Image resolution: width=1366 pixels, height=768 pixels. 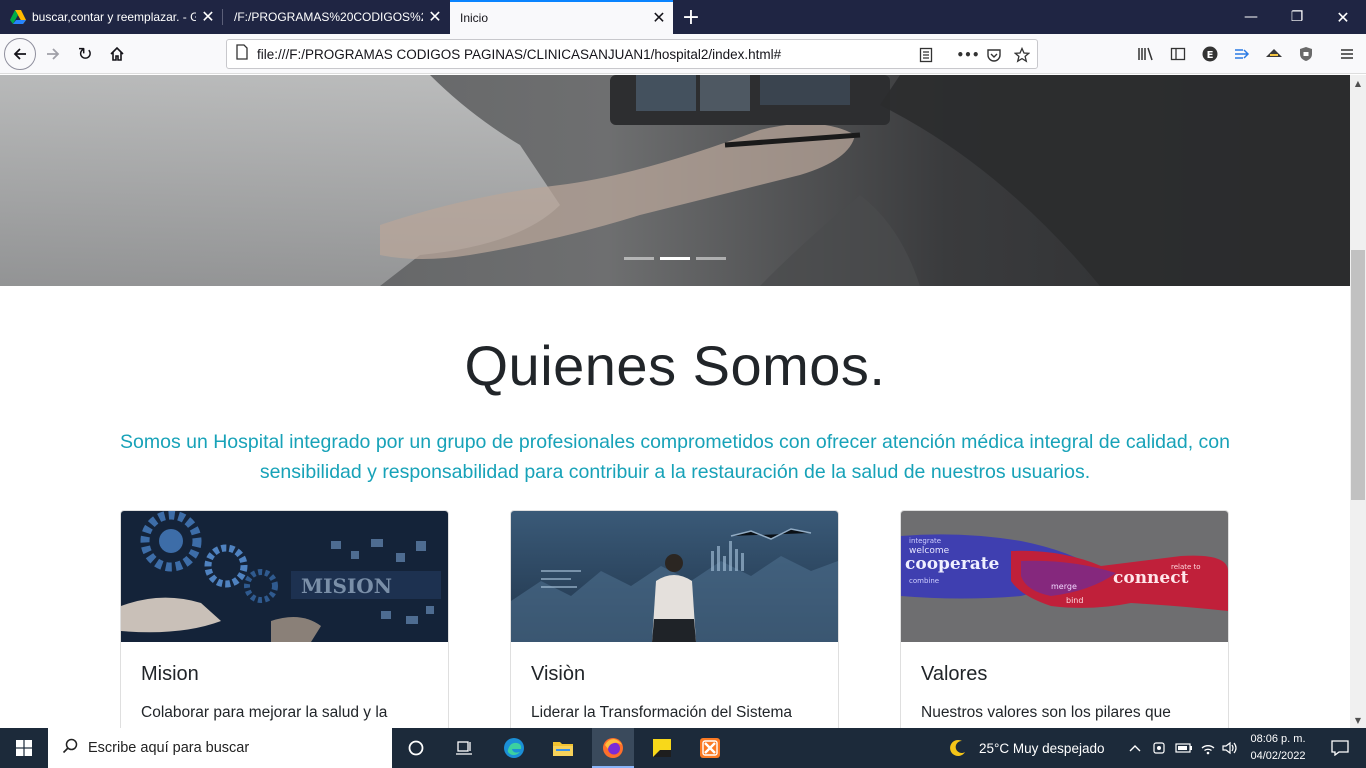 What do you see at coordinates (952, 564) in the screenshot?
I see `valores-word: cooperate` at bounding box center [952, 564].